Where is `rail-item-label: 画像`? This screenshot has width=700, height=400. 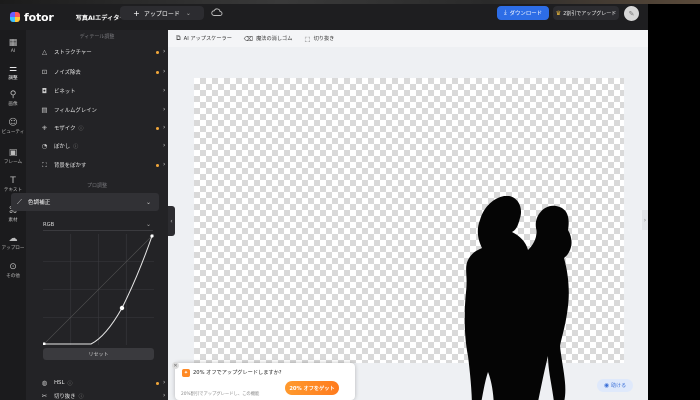
rail-item-label: 画像 is located at coordinates (13, 104).